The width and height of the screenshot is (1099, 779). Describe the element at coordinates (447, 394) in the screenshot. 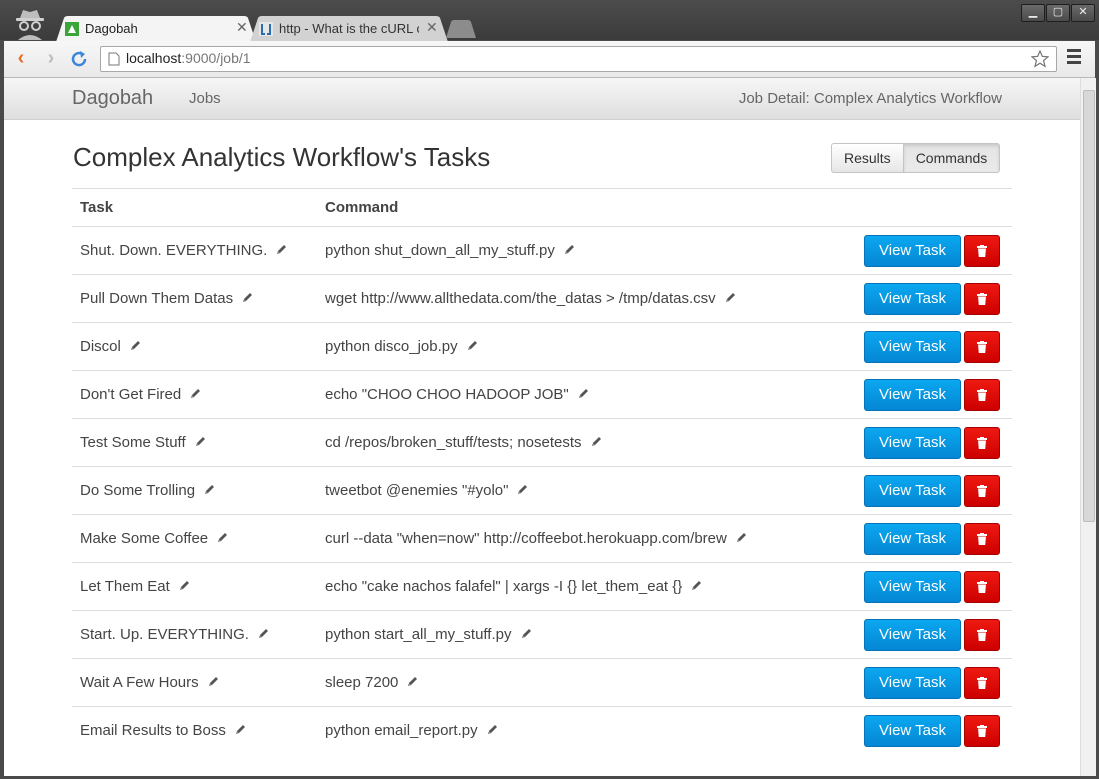

I see `task-command: echo "CHOO CHOO HADOOP JOB"` at that location.